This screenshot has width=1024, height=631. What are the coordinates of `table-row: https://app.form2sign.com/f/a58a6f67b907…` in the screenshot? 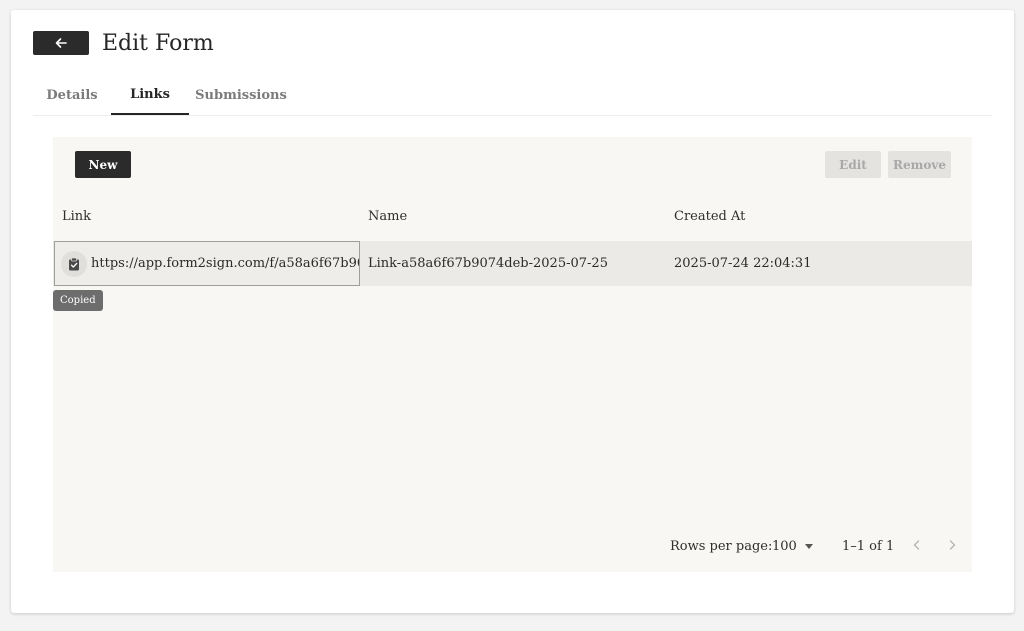 It's located at (512, 263).